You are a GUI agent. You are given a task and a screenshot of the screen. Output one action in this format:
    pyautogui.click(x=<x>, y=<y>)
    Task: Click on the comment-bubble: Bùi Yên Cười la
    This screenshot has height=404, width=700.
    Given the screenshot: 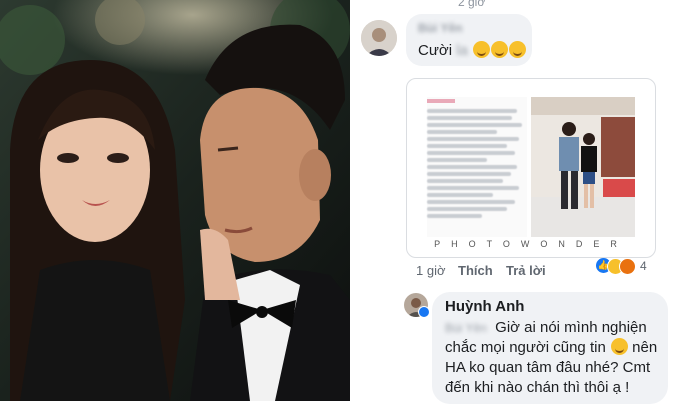 What is the action you would take?
    pyautogui.click(x=469, y=40)
    